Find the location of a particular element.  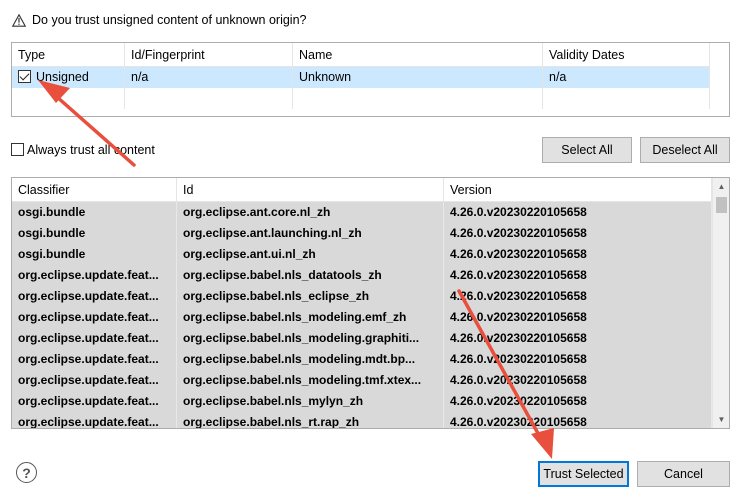

column-header-version: Version is located at coordinates (578, 190).